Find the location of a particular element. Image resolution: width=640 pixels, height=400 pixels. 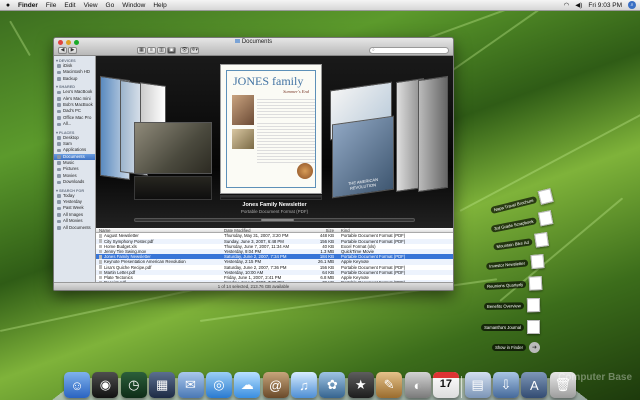

coverflow-card is located at coordinates (433, 134).